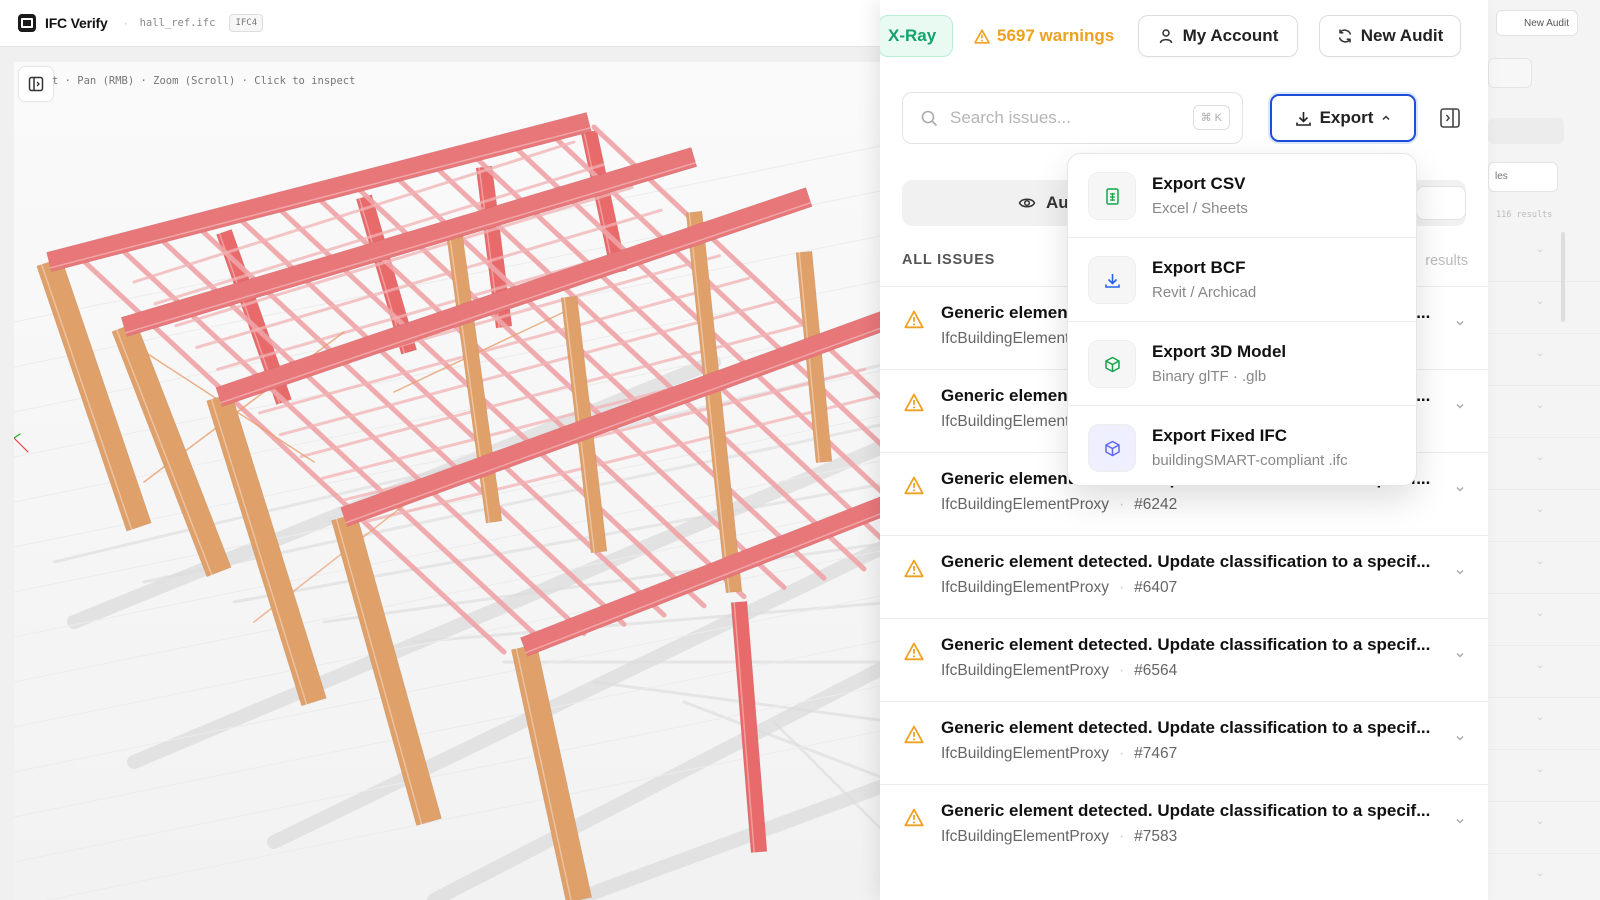 This screenshot has height=900, width=1600. What do you see at coordinates (1165, 36) in the screenshot?
I see `user-icon` at bounding box center [1165, 36].